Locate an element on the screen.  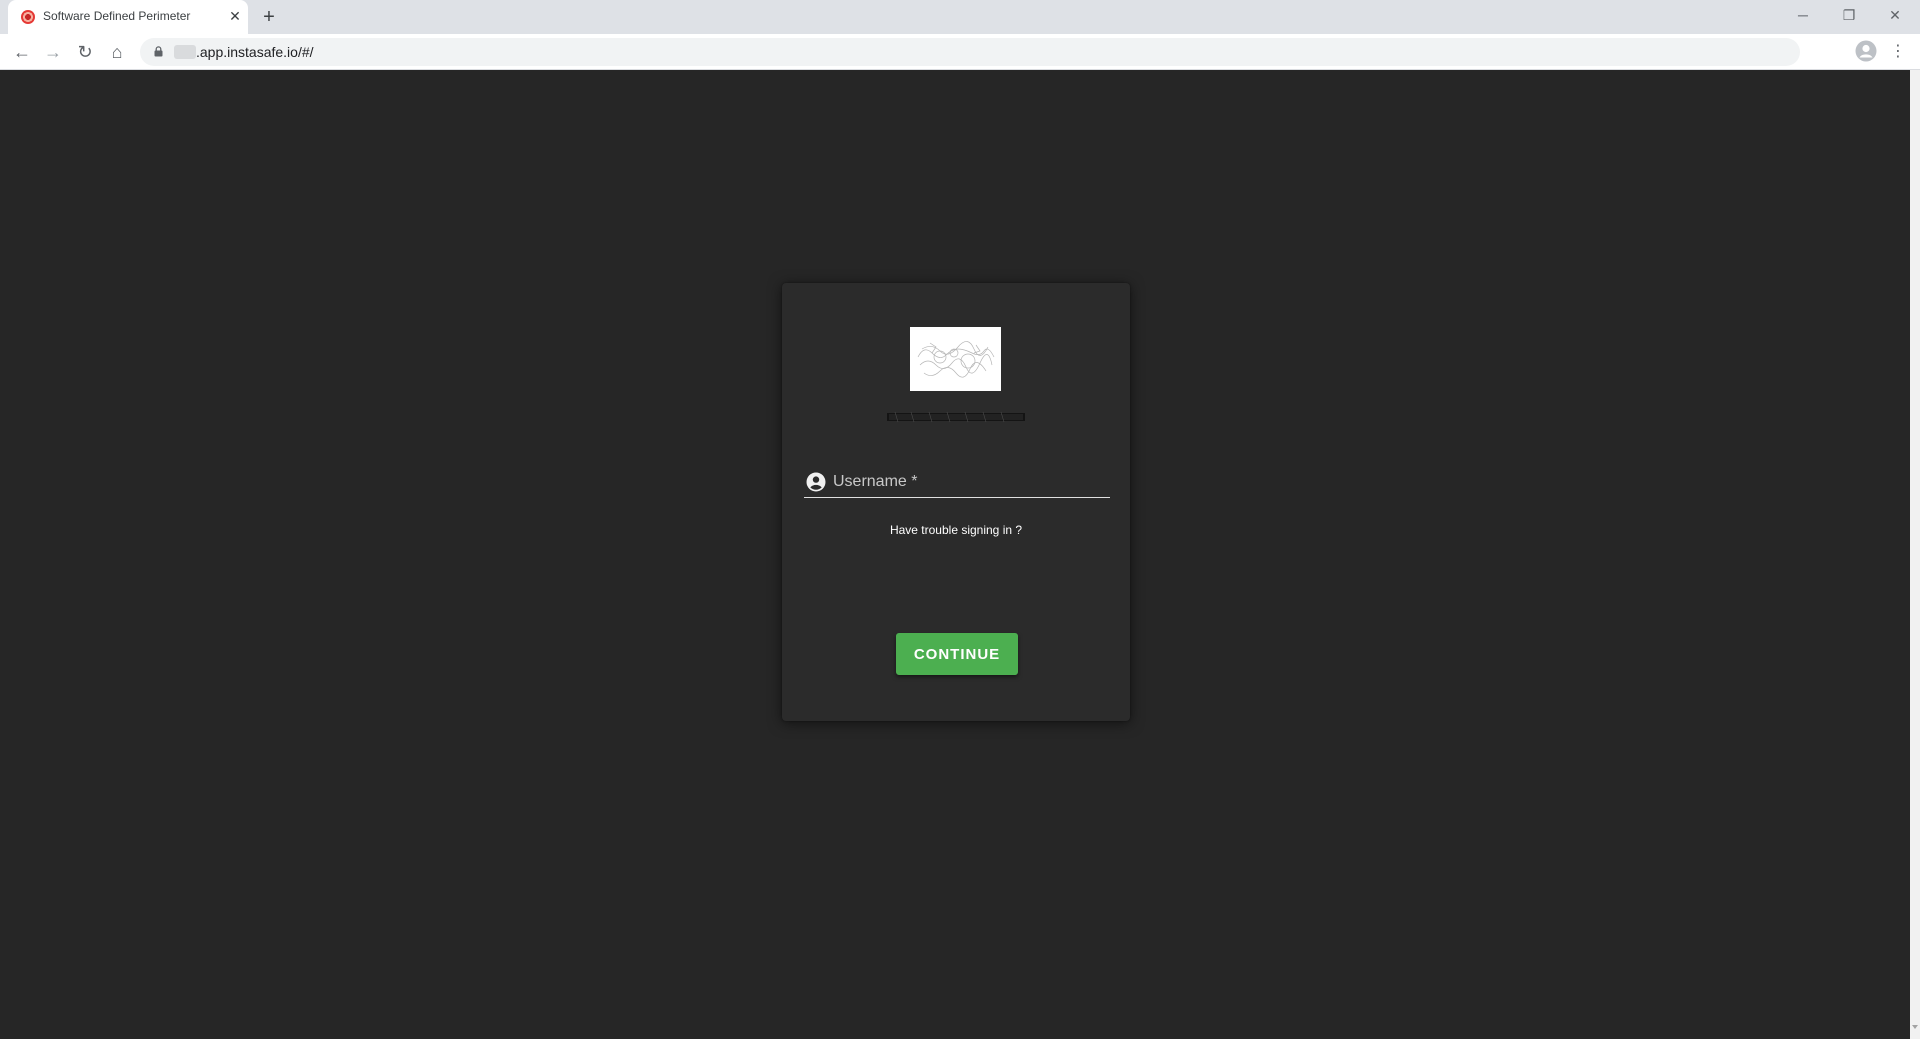
username-field is located at coordinates (957, 483).